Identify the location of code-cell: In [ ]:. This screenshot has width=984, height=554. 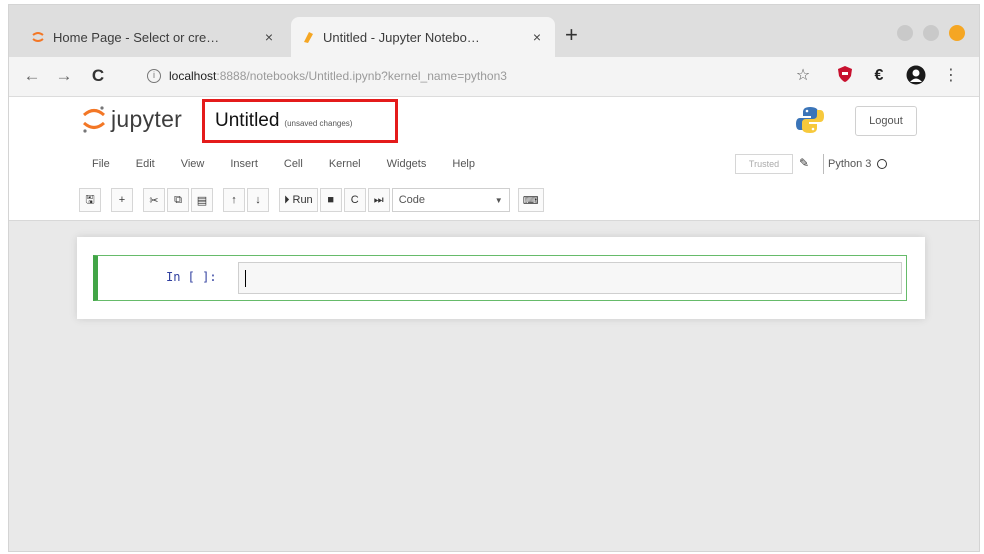
(500, 278).